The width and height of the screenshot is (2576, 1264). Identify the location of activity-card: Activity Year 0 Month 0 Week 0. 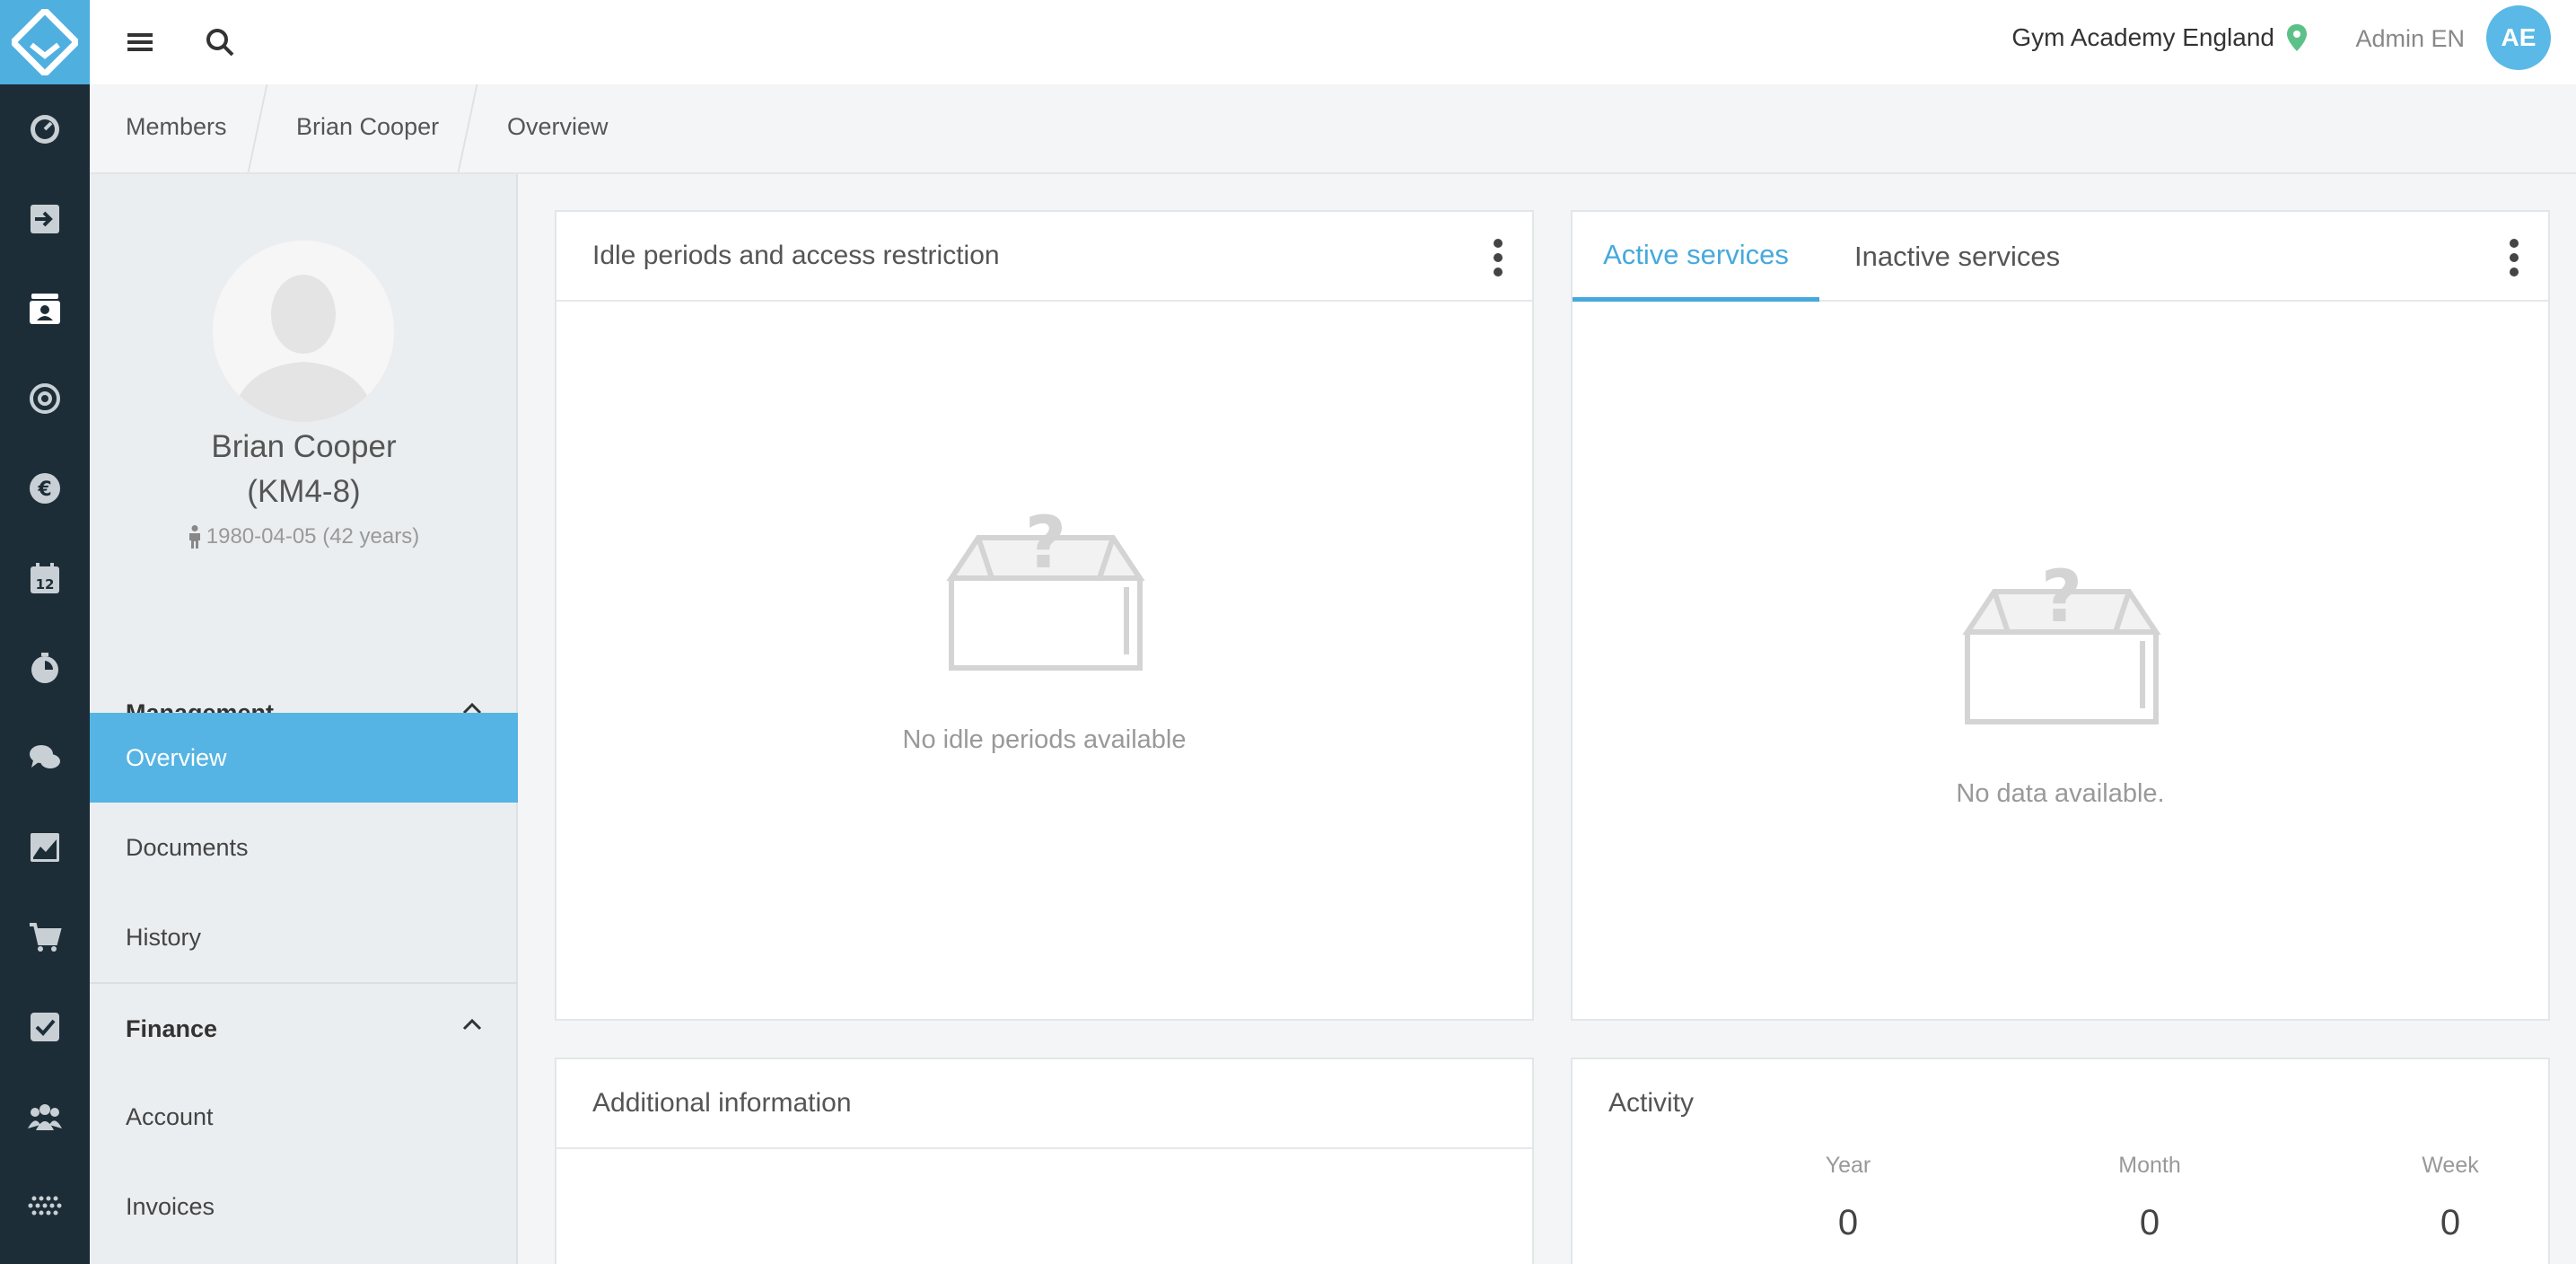
(2060, 1161).